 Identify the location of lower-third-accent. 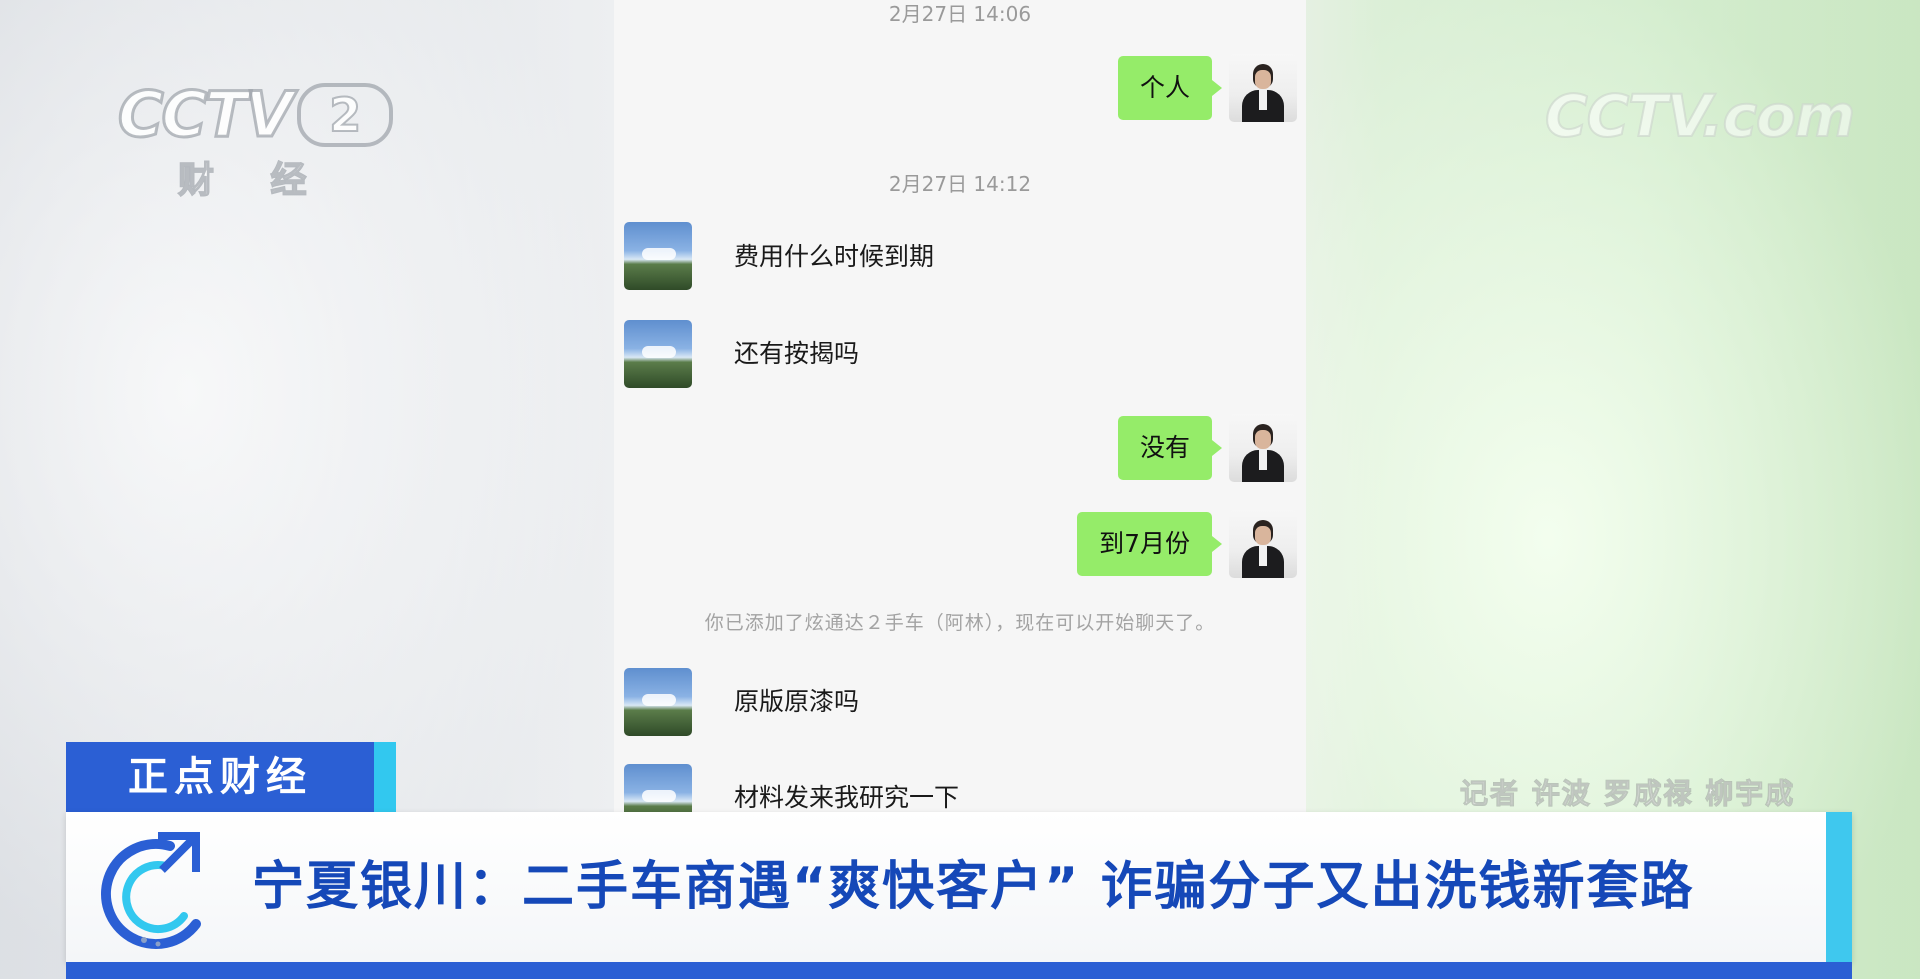
(1839, 887).